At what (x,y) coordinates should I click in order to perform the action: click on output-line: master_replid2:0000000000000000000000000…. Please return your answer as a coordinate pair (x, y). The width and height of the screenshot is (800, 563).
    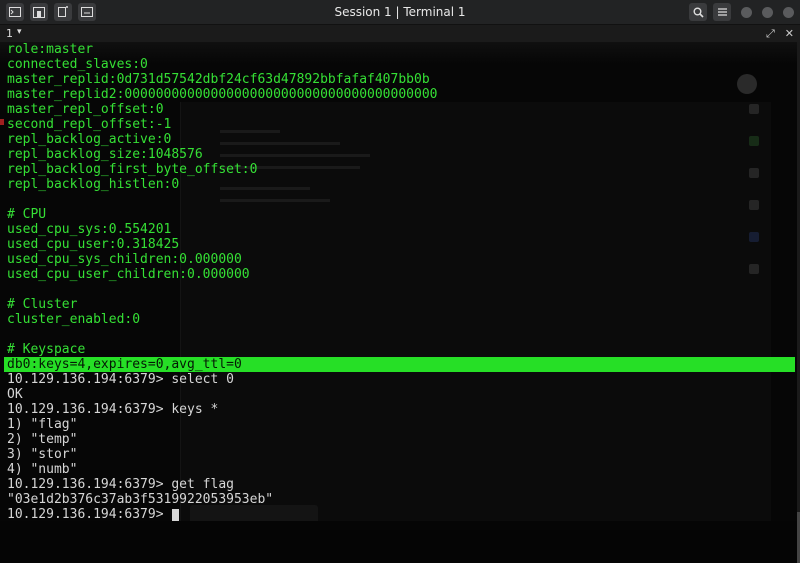
    Looking at the image, I should click on (222, 94).